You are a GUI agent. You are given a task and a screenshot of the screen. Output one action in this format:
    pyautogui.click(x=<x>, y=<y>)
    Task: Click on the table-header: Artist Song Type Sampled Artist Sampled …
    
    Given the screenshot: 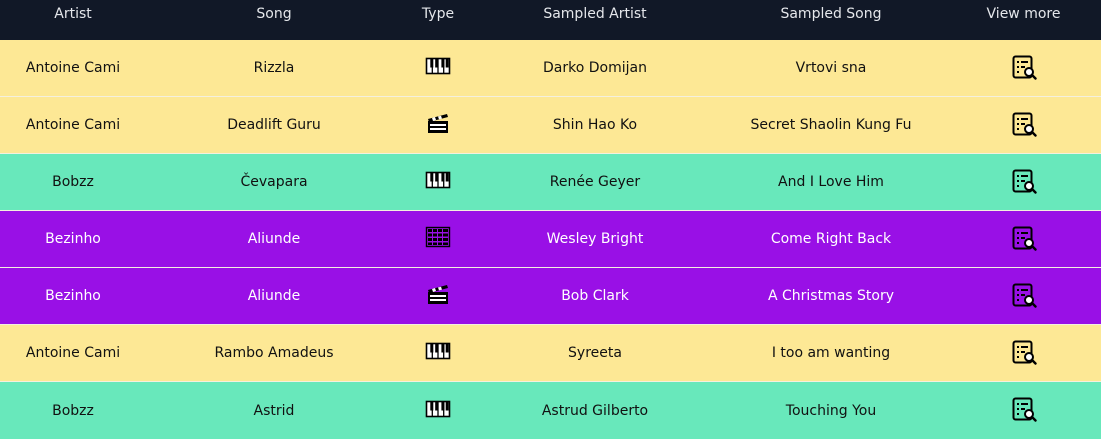 What is the action you would take?
    pyautogui.click(x=550, y=20)
    